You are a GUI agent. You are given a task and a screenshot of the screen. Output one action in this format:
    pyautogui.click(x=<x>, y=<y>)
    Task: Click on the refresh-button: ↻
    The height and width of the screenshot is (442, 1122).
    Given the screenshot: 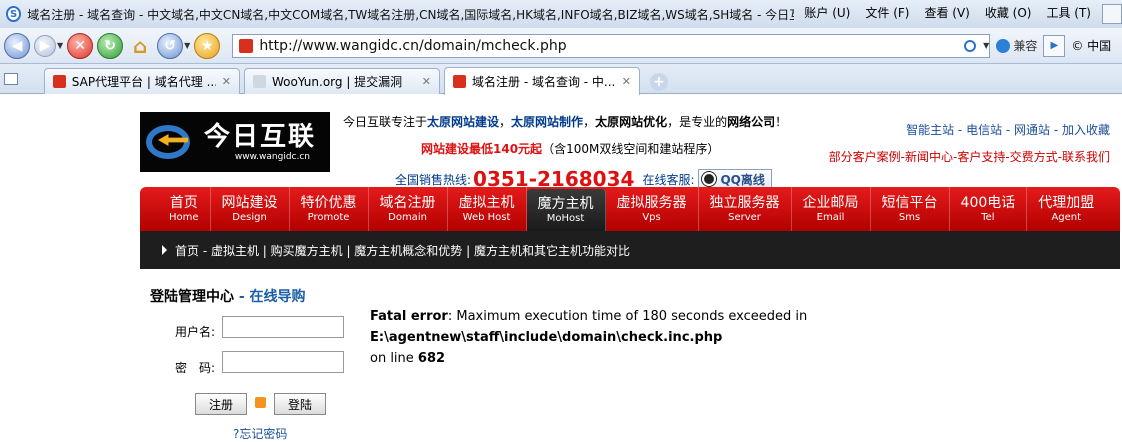 What is the action you would take?
    pyautogui.click(x=110, y=45)
    